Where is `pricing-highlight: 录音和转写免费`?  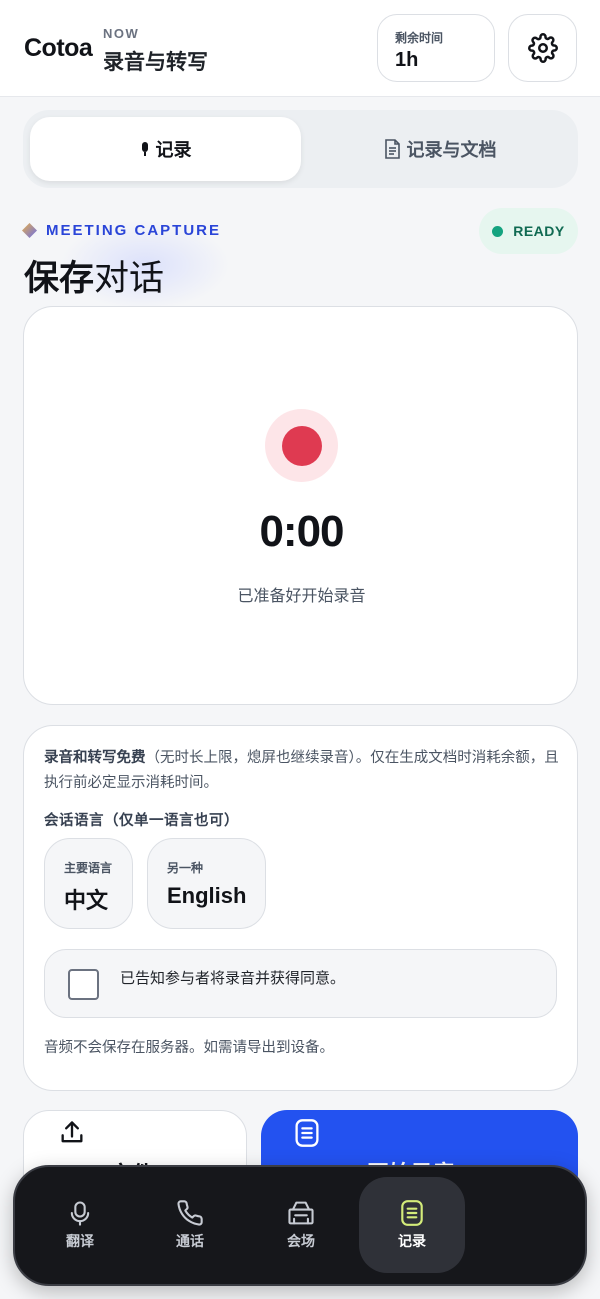 pricing-highlight: 录音和转写免费 is located at coordinates (95, 758).